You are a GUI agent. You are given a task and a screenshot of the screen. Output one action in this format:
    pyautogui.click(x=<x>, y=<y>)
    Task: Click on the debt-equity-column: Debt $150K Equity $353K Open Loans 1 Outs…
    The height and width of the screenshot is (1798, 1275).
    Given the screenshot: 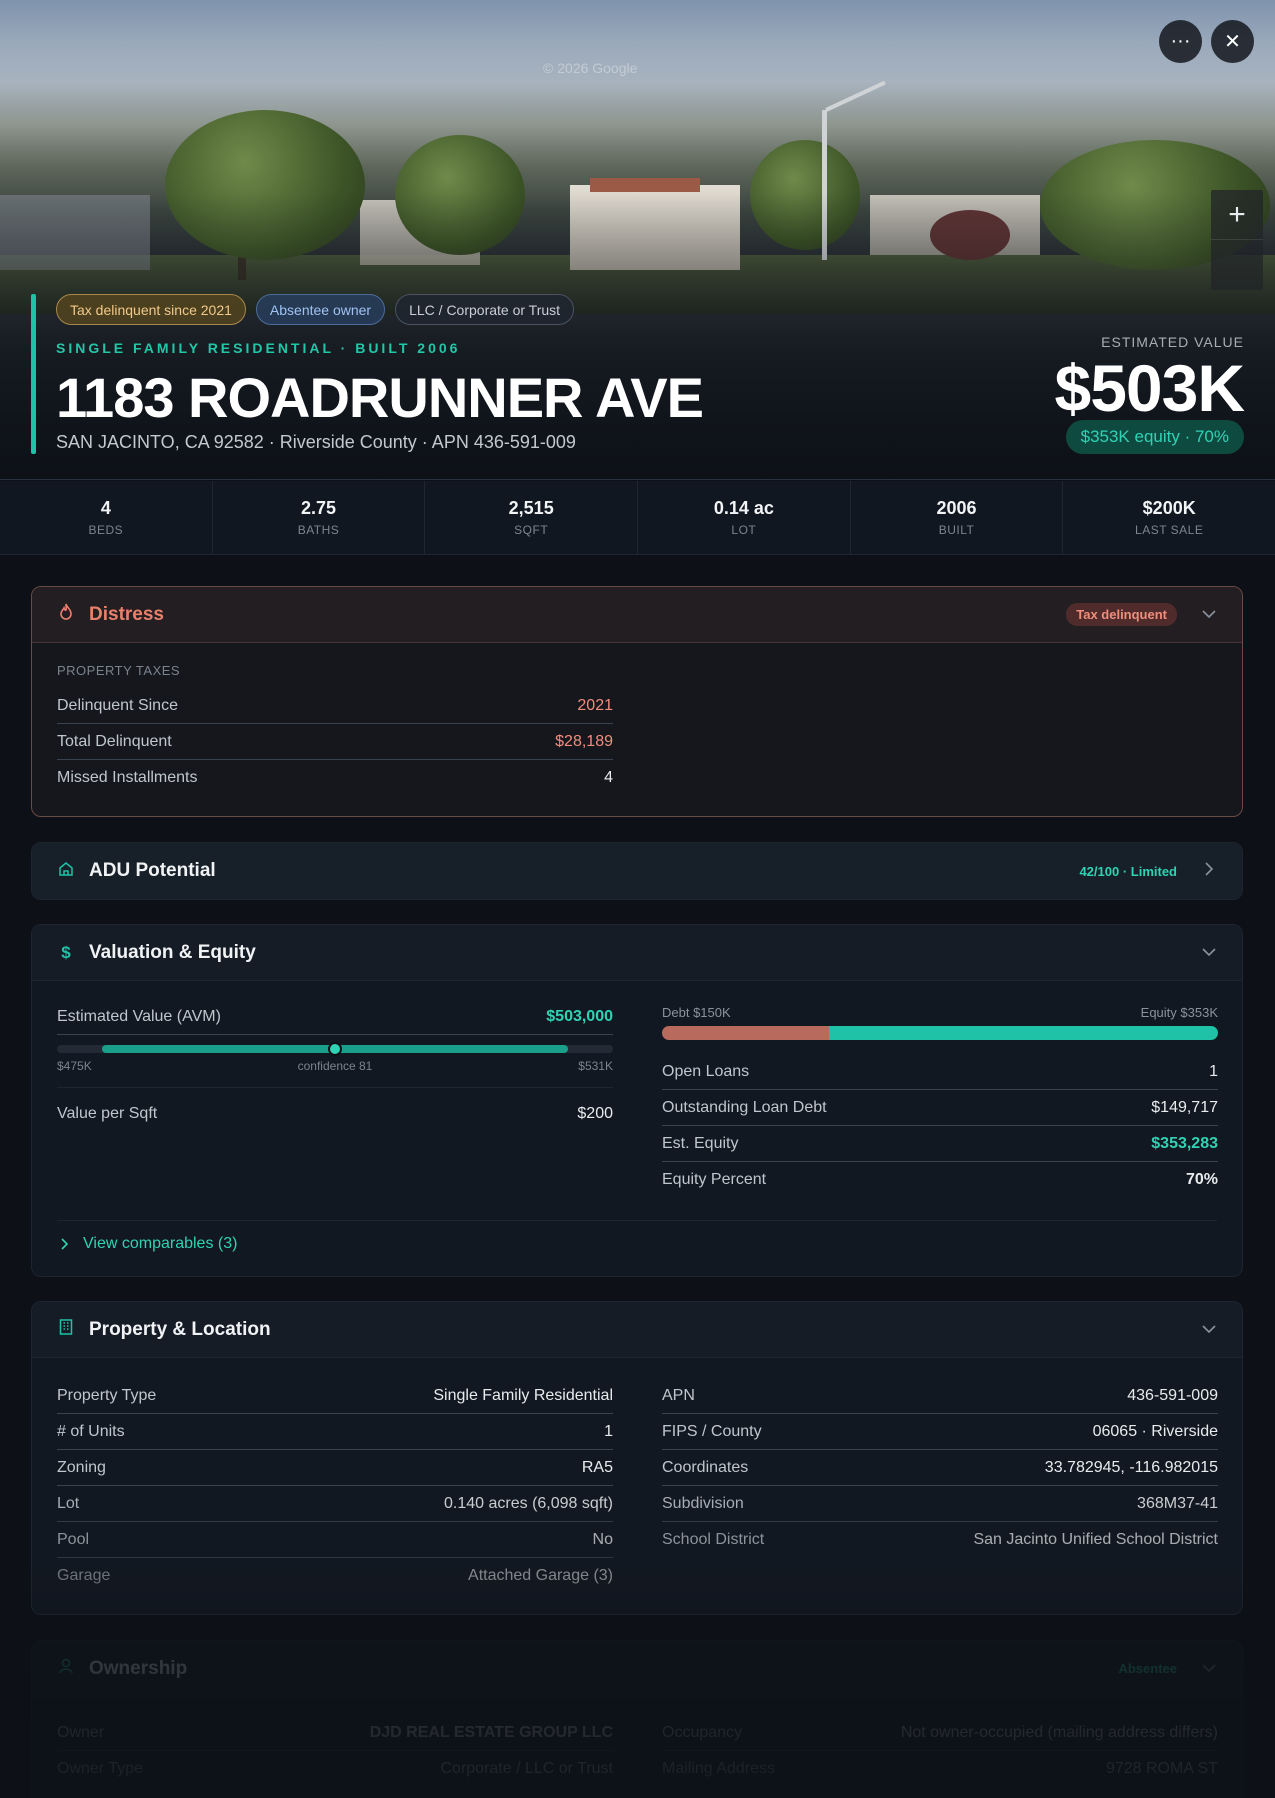 What is the action you would take?
    pyautogui.click(x=940, y=1101)
    